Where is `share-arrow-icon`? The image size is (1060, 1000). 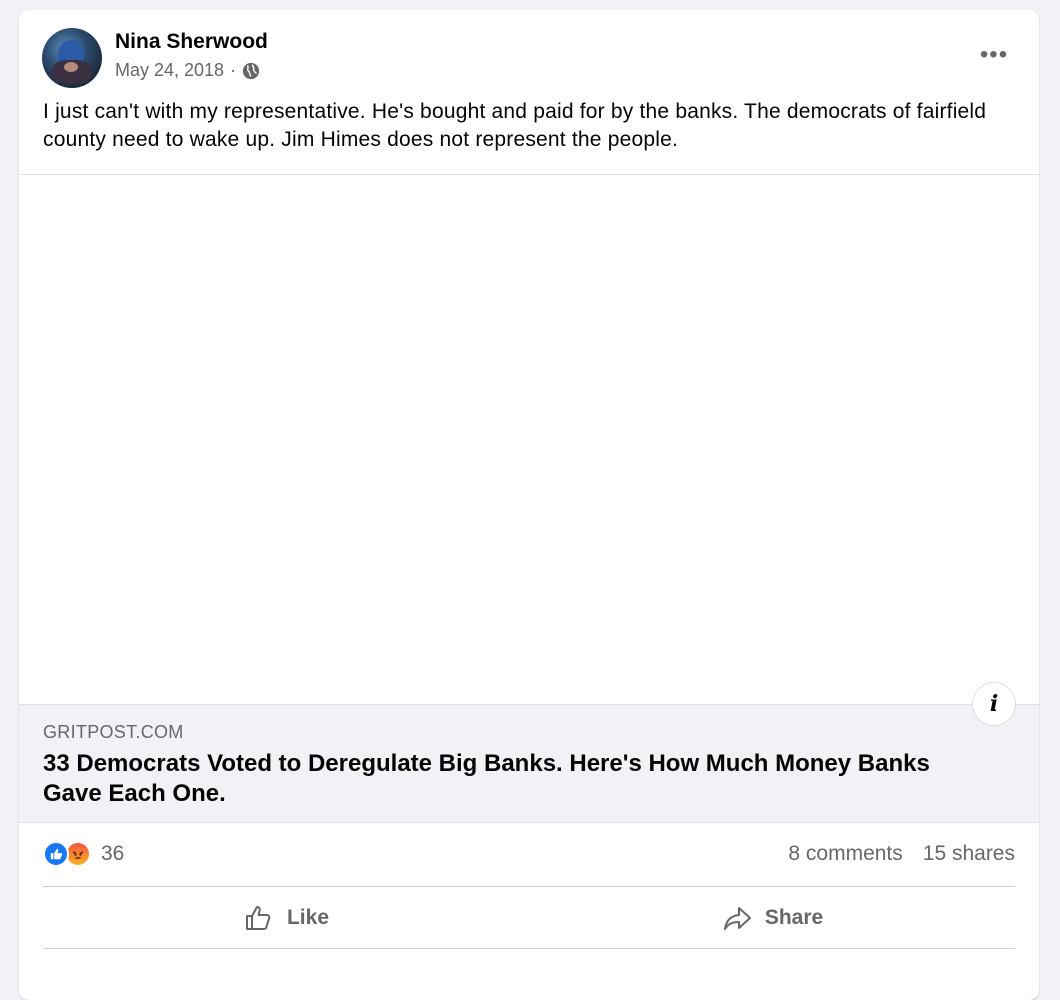 share-arrow-icon is located at coordinates (737, 918).